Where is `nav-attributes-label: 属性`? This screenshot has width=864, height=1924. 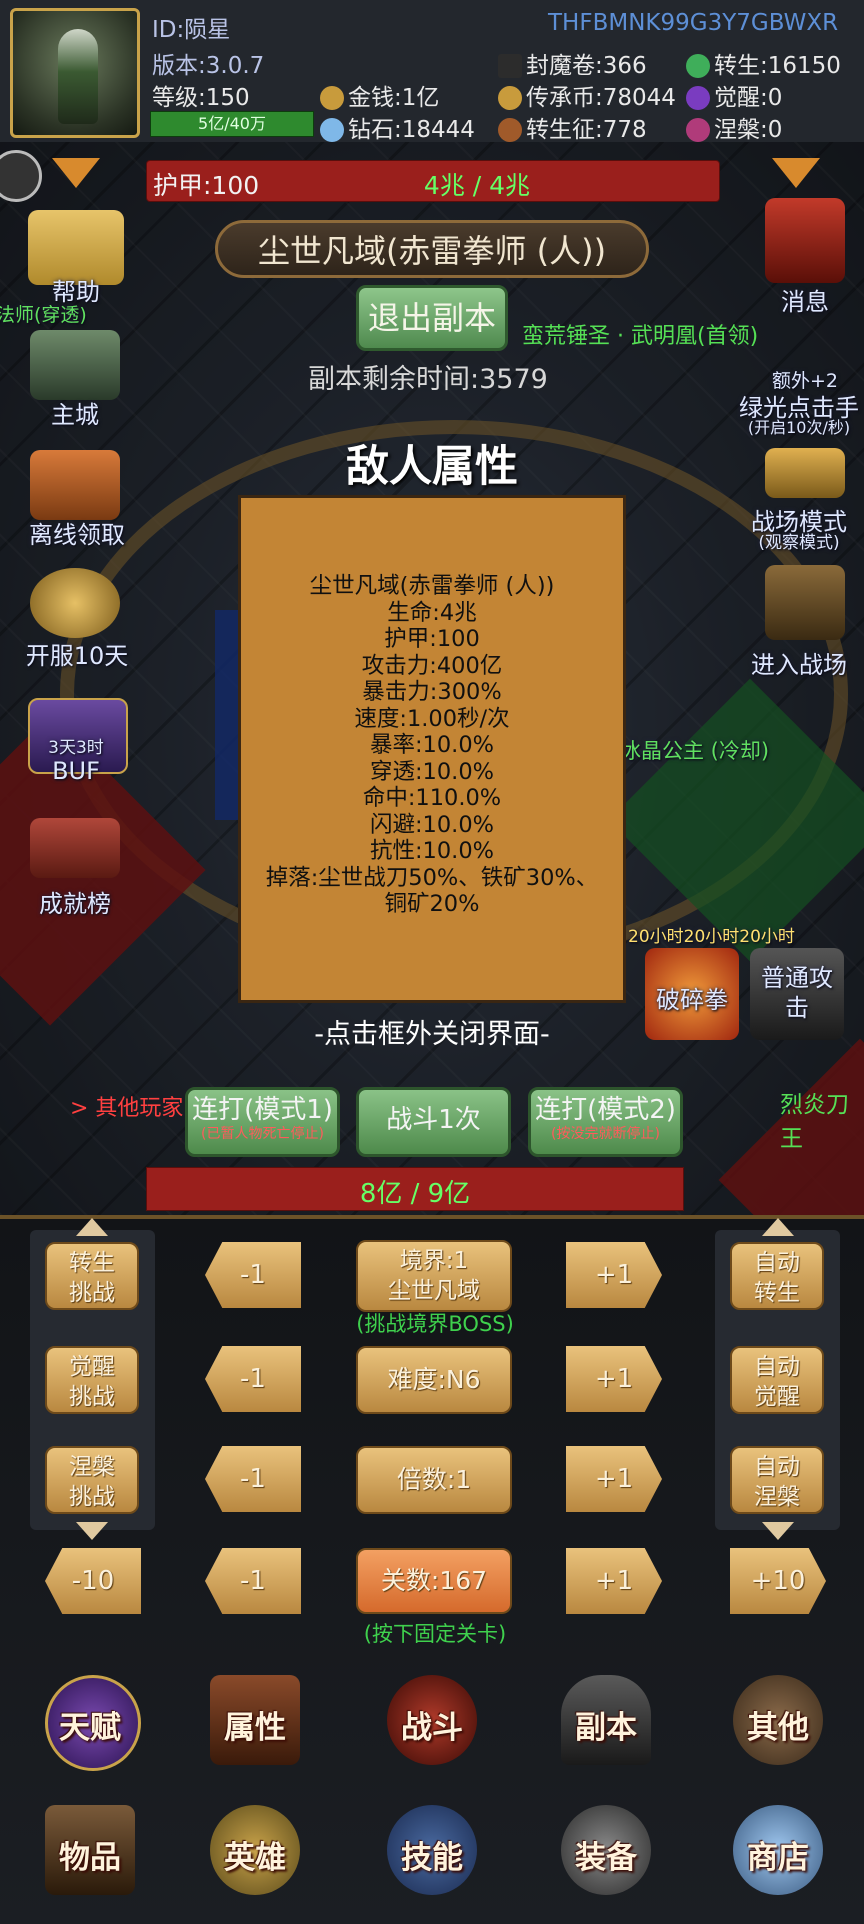
nav-attributes-label: 属性 is located at coordinates (255, 1728).